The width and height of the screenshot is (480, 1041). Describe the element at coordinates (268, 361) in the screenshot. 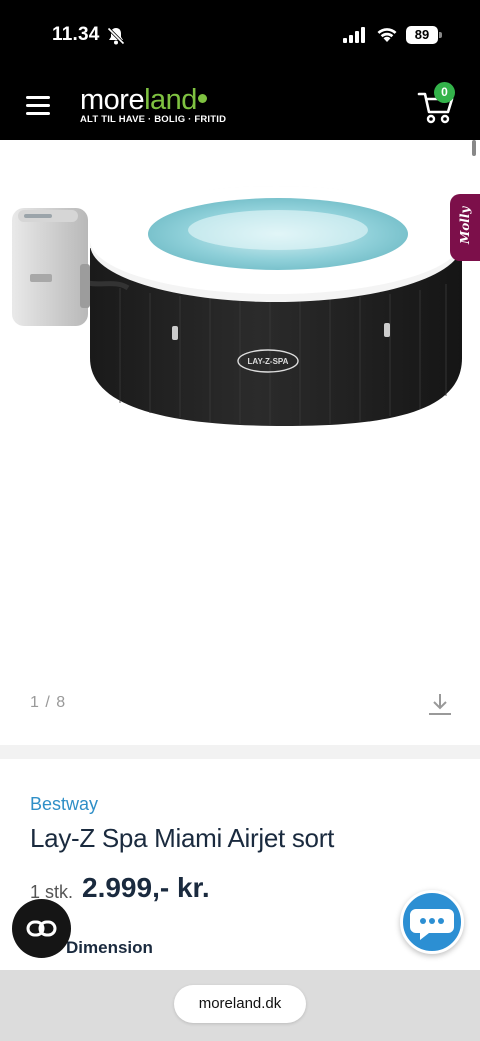

I see `product-brand-print: LAY-Z-SPA` at that location.